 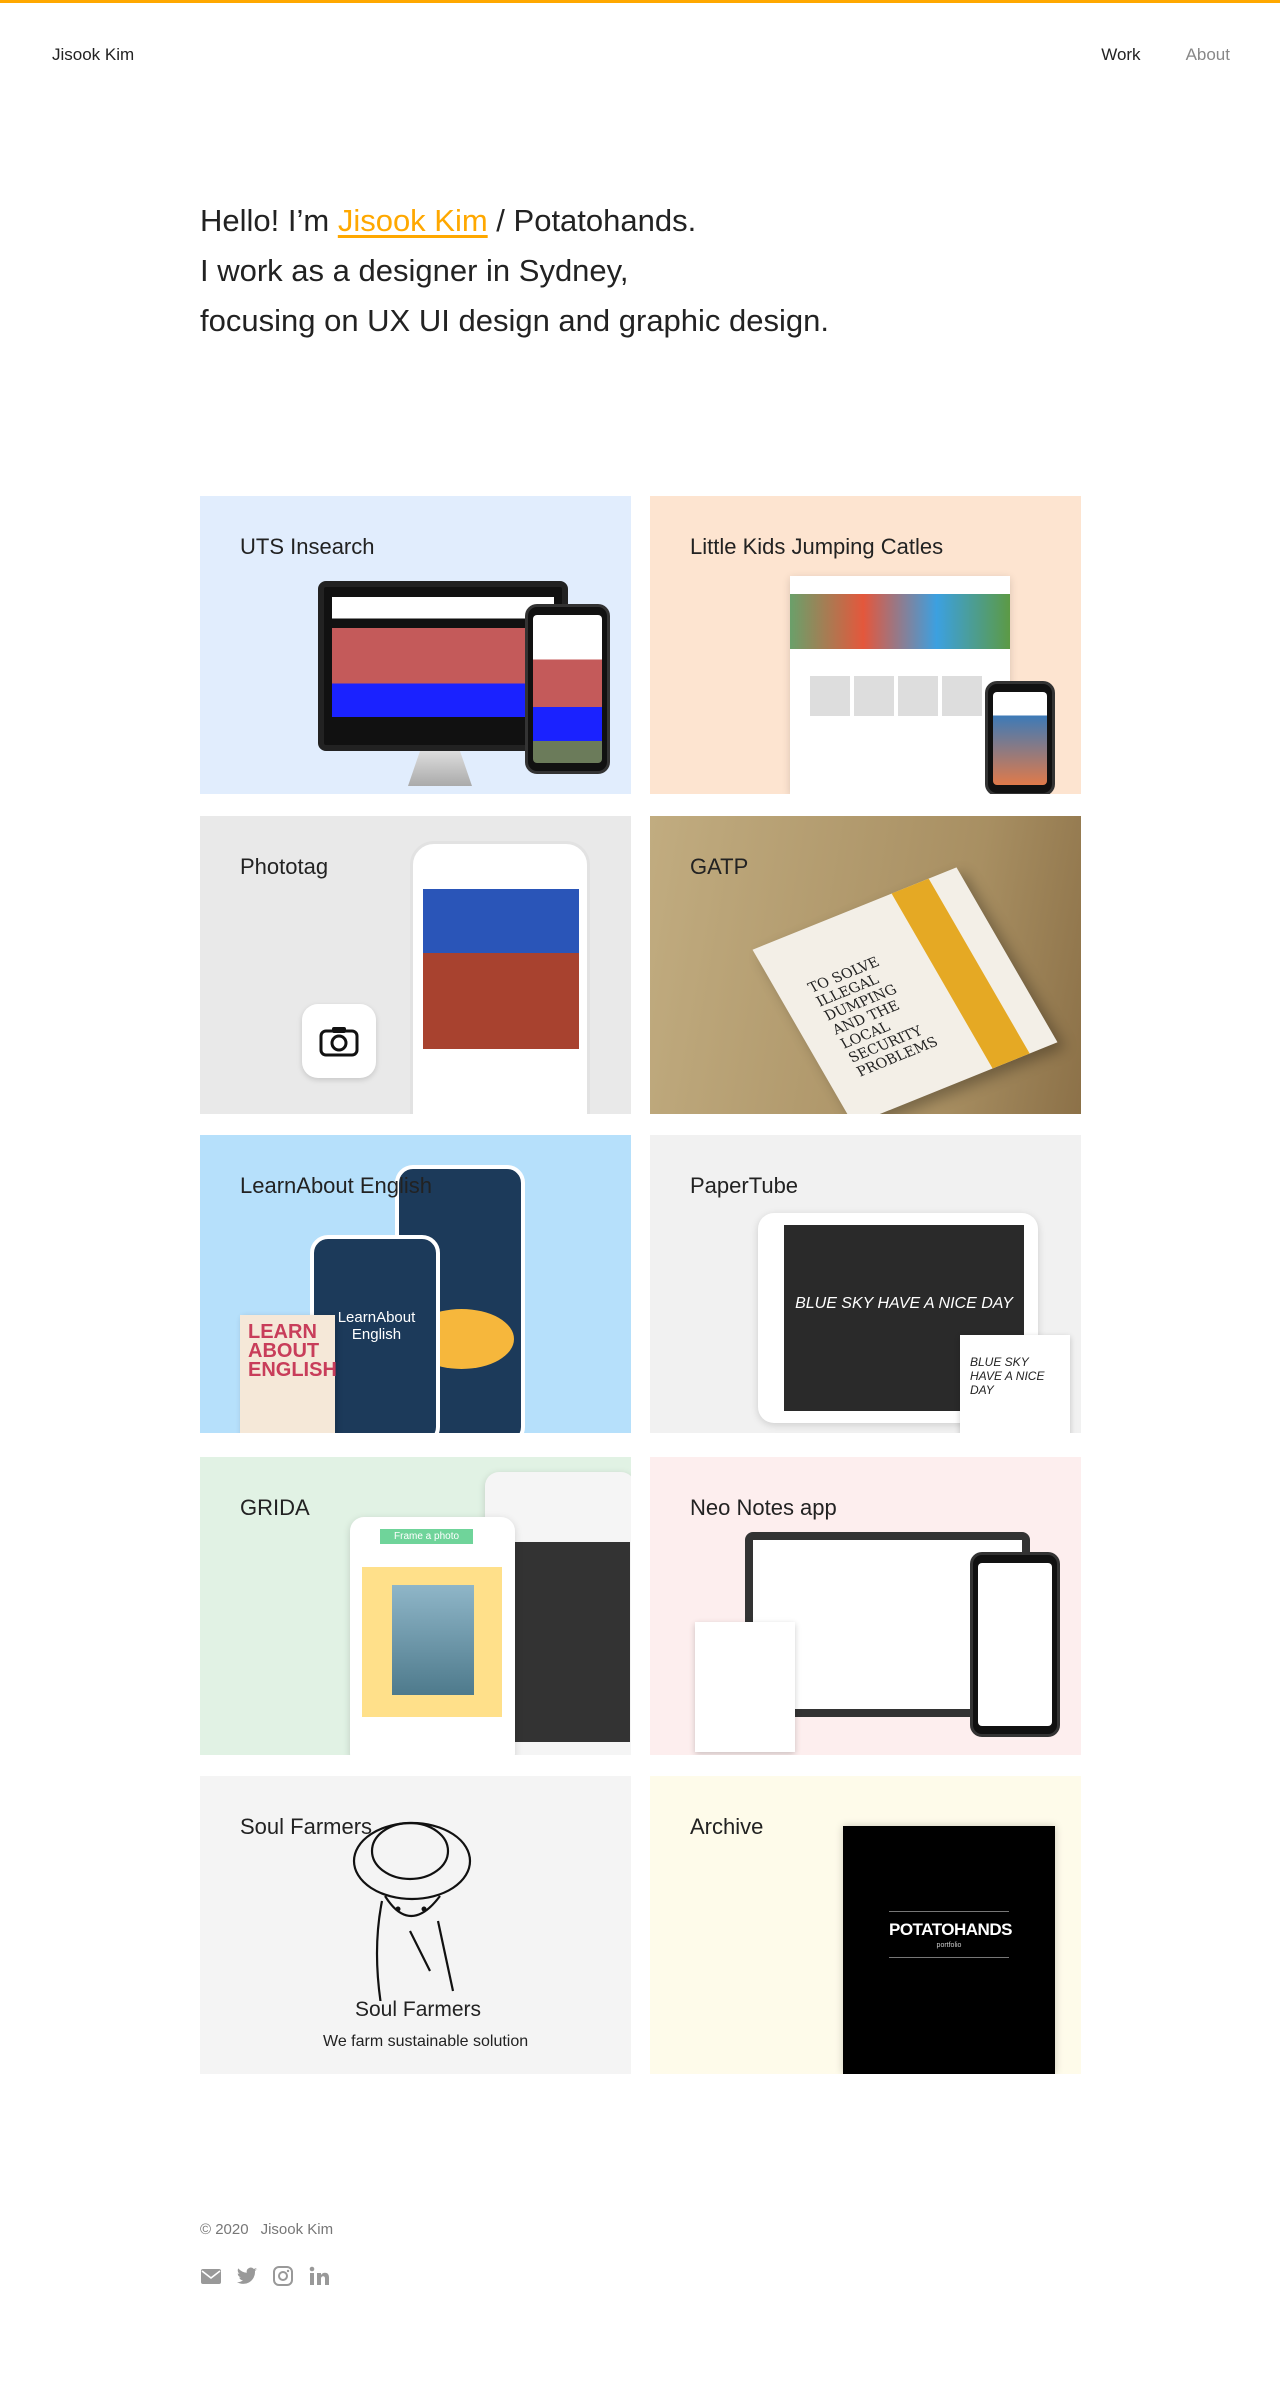 I want to click on project-title: LearnAbout English, so click(x=336, y=1185).